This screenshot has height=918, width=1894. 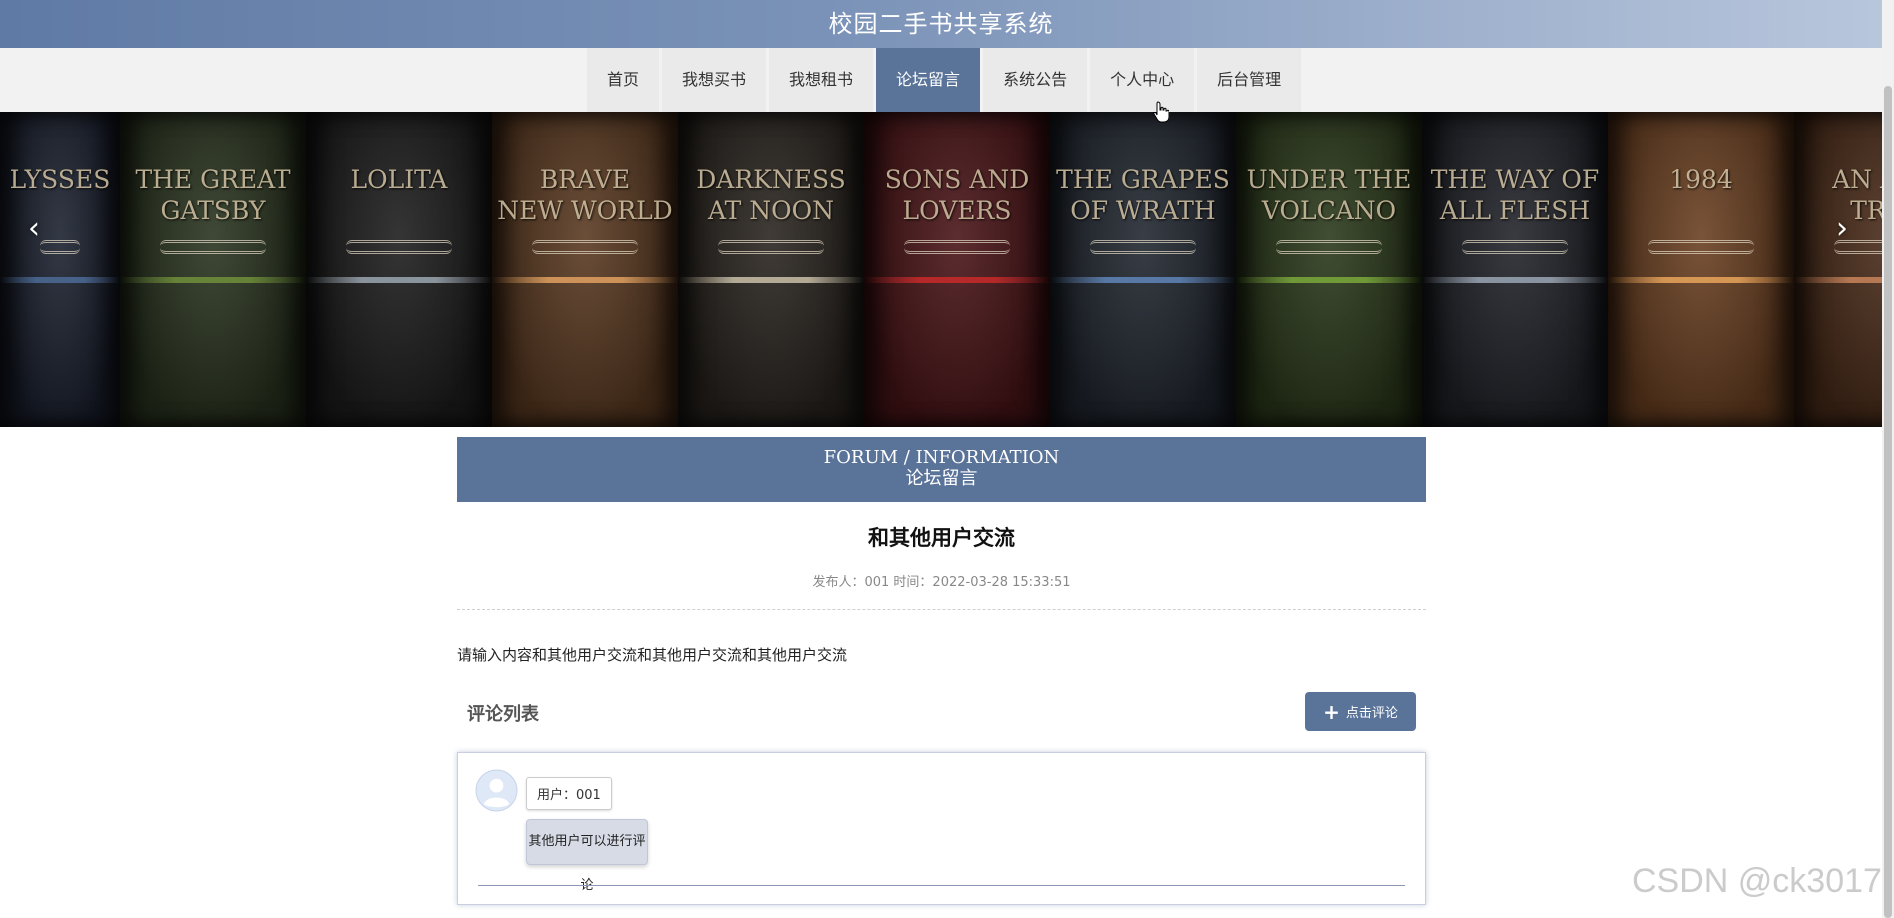 What do you see at coordinates (60, 269) in the screenshot?
I see `book-spine: LYSSES` at bounding box center [60, 269].